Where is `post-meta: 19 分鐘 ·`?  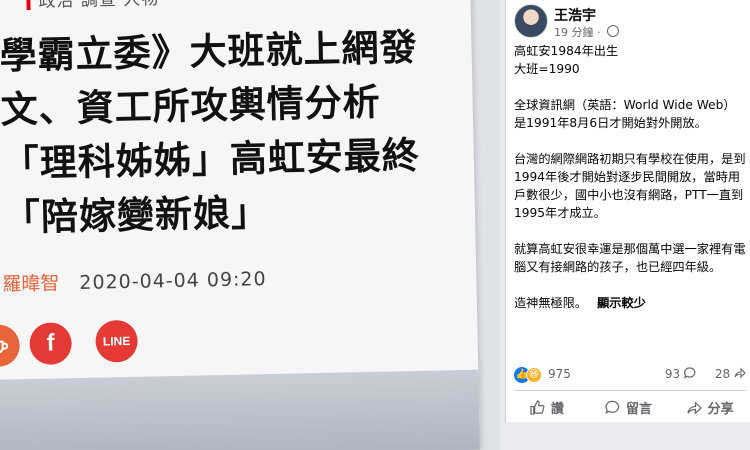
post-meta: 19 分鐘 · is located at coordinates (586, 32).